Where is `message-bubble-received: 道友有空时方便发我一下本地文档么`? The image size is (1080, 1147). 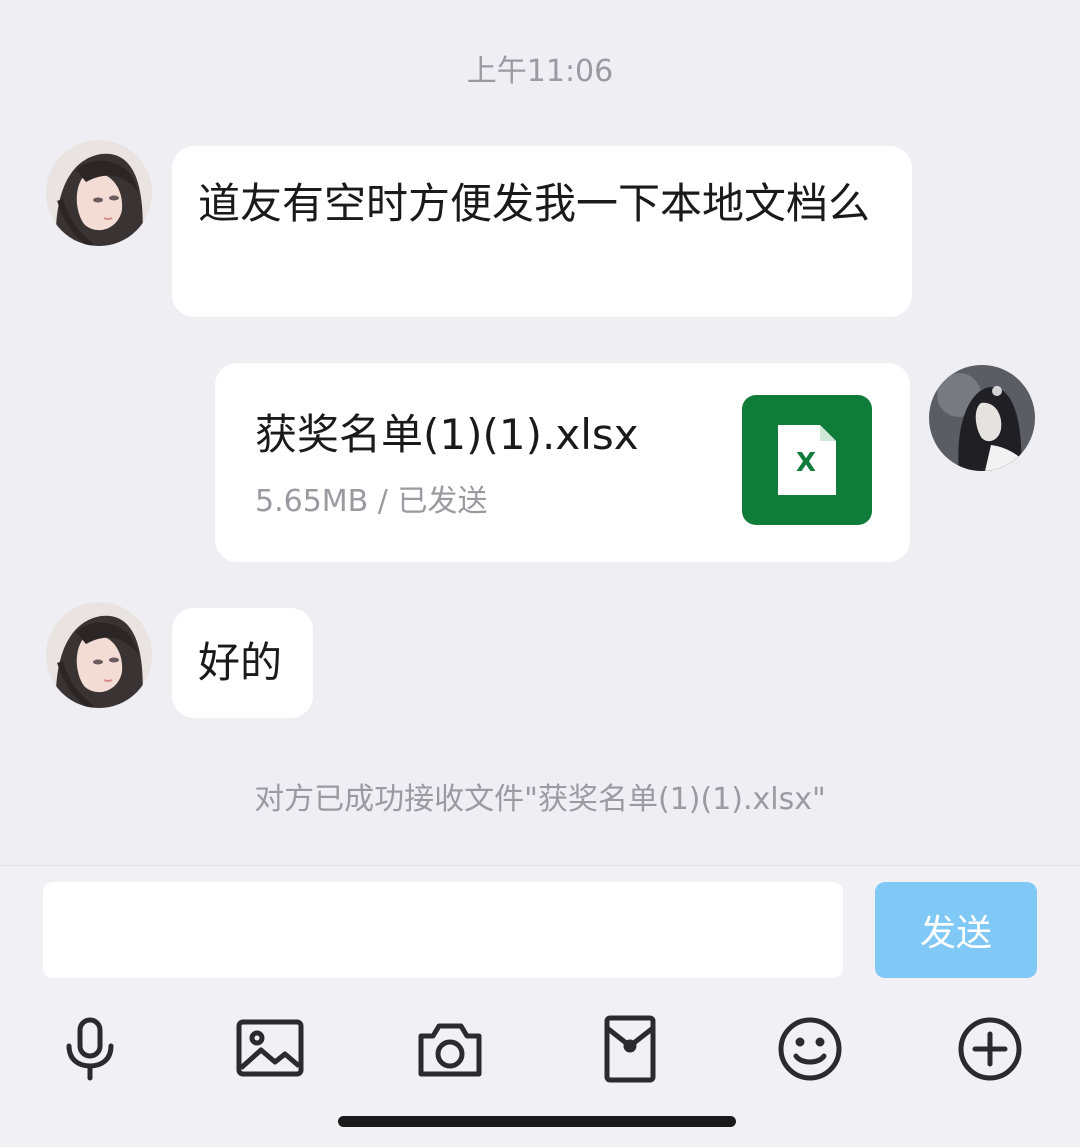
message-bubble-received: 道友有空时方便发我一下本地文档么 is located at coordinates (542, 231).